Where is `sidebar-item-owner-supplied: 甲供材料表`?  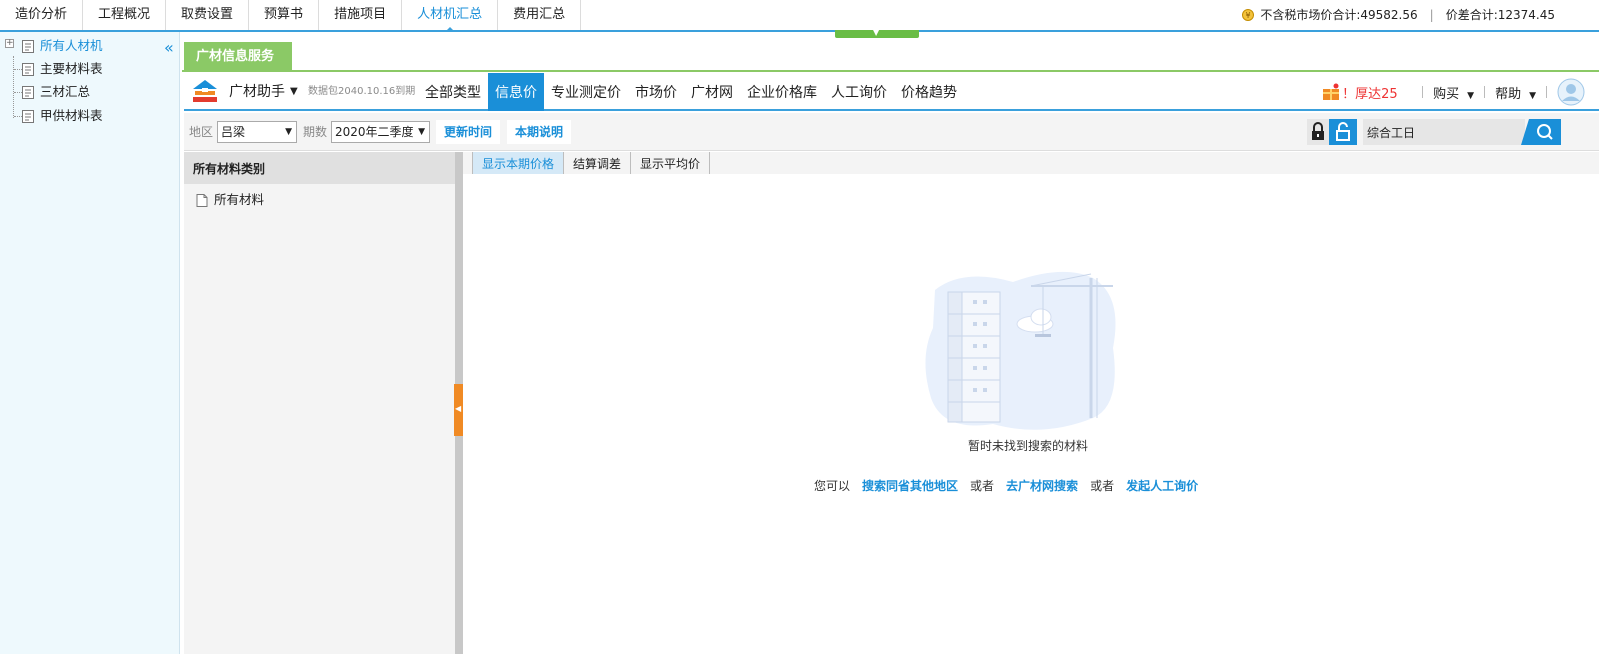 sidebar-item-owner-supplied: 甲供材料表 is located at coordinates (62, 116).